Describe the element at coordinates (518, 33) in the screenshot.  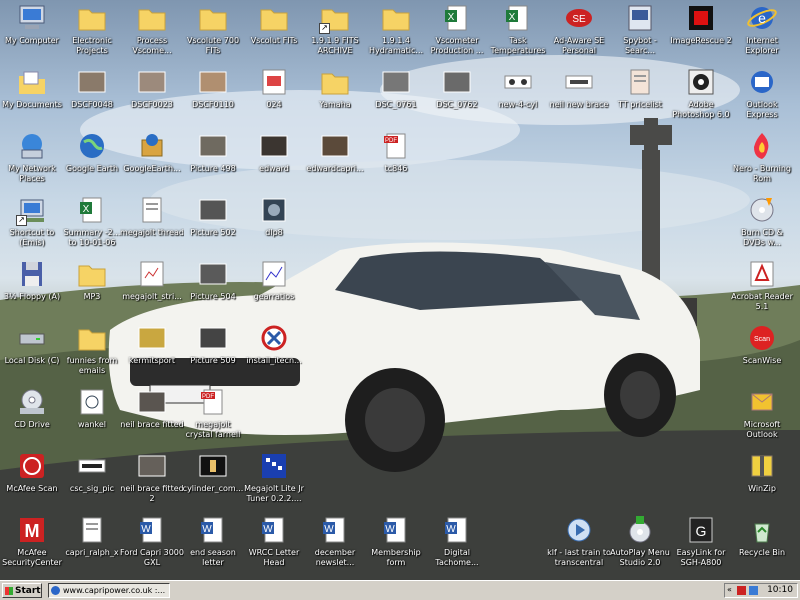
I see `desktop-icon-task-temperatures: X Task Temperatures` at that location.